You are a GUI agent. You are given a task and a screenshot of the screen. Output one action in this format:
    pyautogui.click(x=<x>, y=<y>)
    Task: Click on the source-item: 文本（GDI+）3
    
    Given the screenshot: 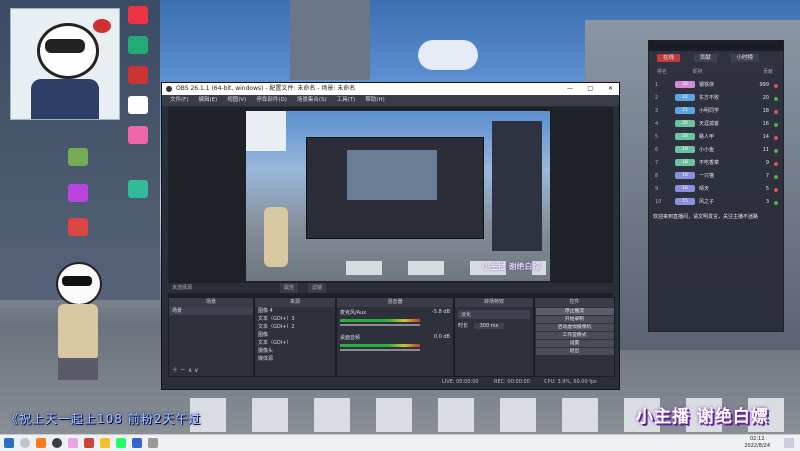 What is the action you would take?
    pyautogui.click(x=295, y=319)
    